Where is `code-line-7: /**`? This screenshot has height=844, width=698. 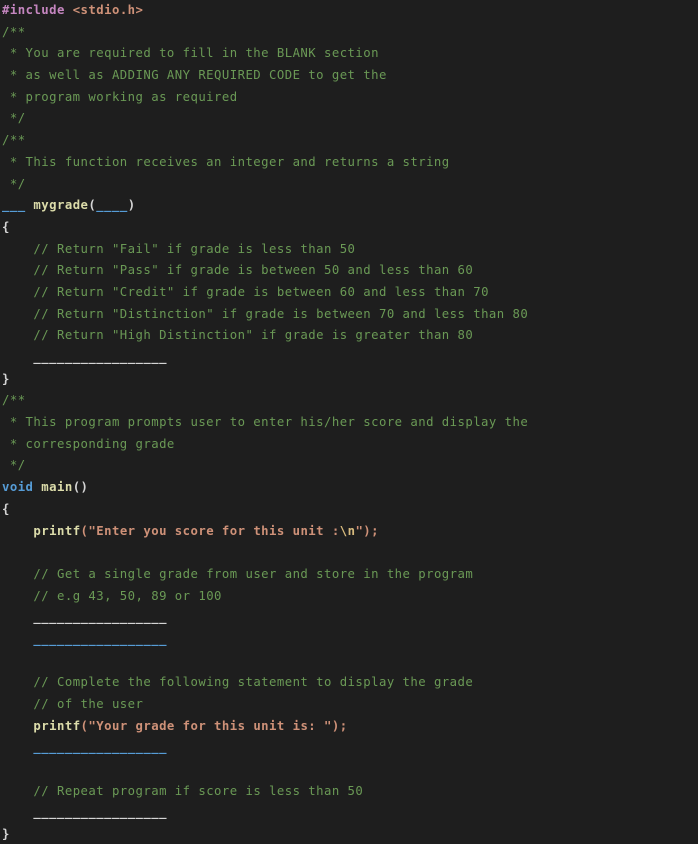
code-line-7: /** is located at coordinates (349, 141).